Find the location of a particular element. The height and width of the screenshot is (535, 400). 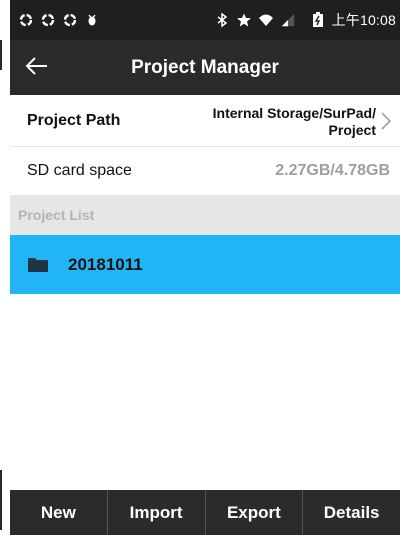

new-button: New is located at coordinates (59, 512).